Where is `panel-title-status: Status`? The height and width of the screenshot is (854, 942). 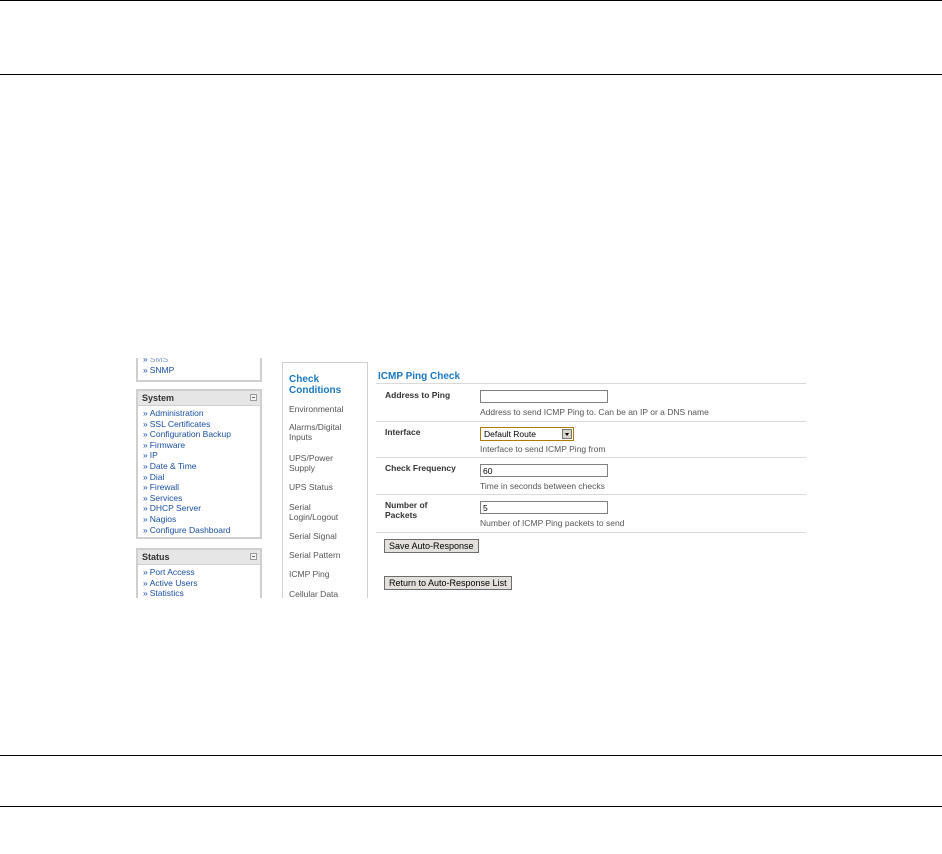
panel-title-status: Status is located at coordinates (156, 557).